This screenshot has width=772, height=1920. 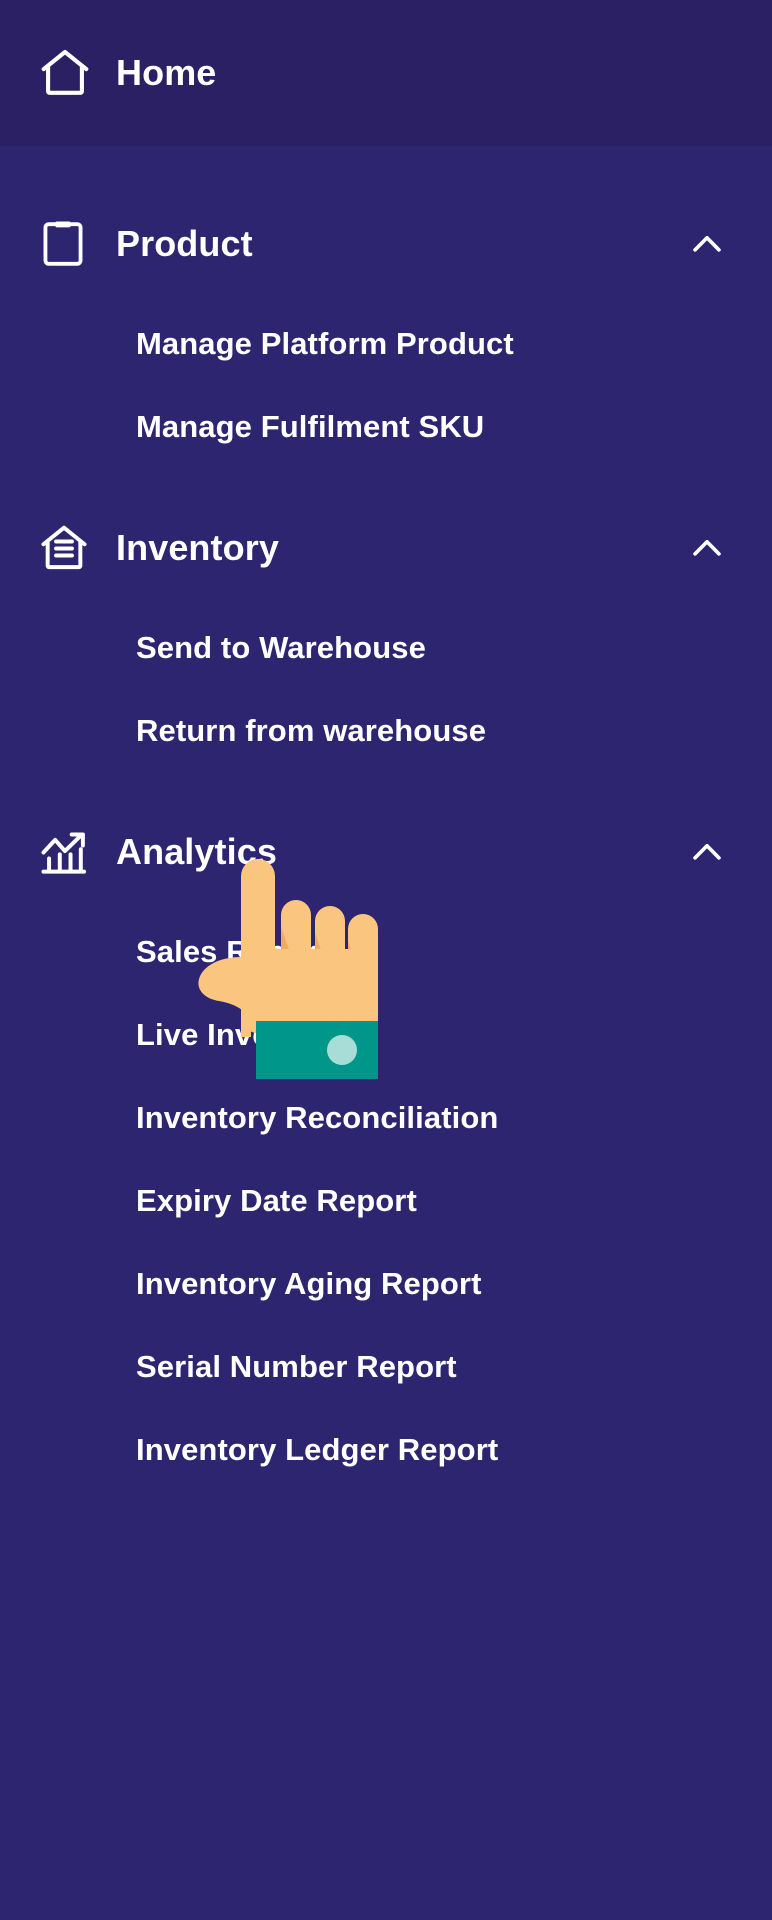 What do you see at coordinates (386, 951) in the screenshot?
I see `sidebar-subitem-sales-report: Sales Report` at bounding box center [386, 951].